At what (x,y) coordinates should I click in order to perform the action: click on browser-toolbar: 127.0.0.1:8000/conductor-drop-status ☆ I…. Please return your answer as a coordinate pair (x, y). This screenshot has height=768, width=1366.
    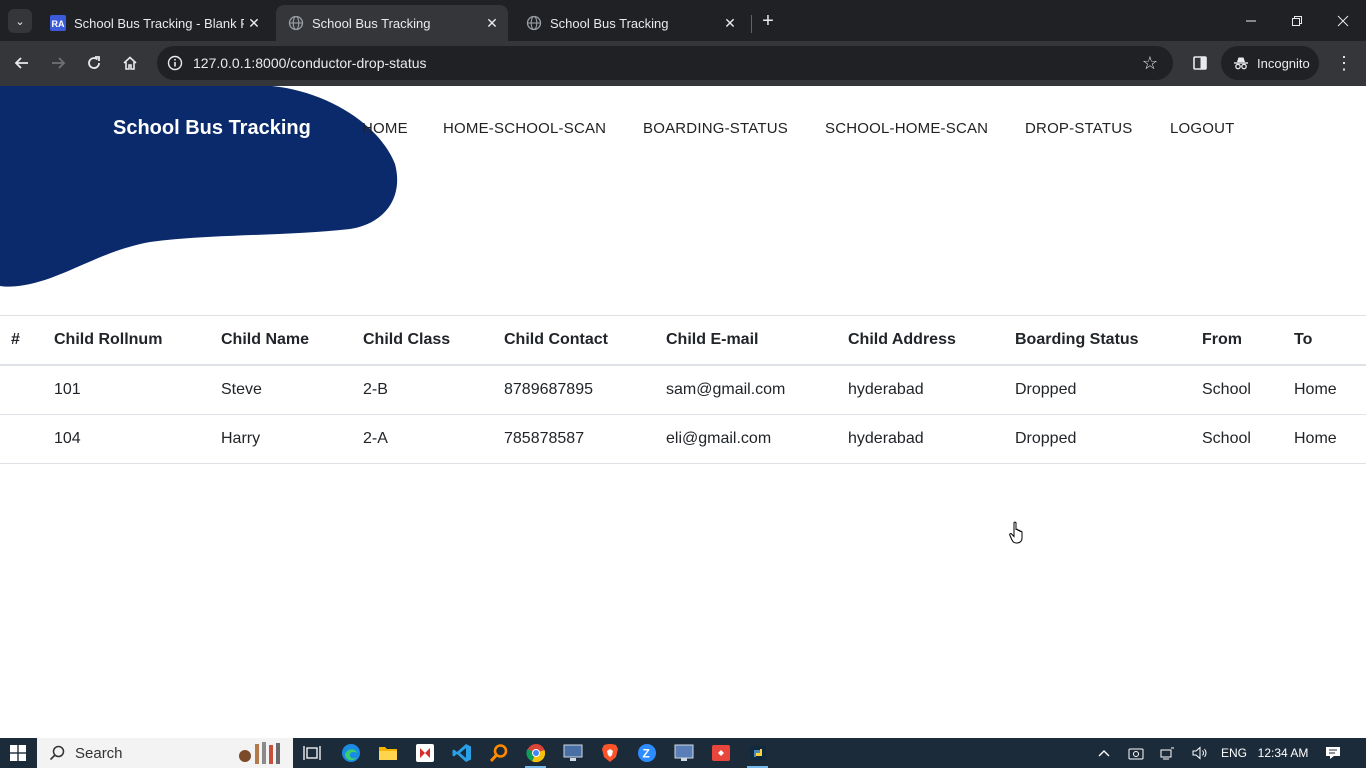
    Looking at the image, I should click on (683, 63).